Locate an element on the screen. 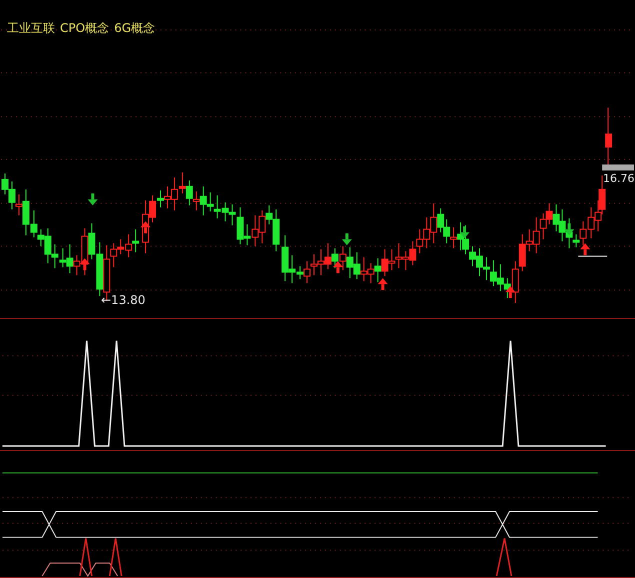  candle is located at coordinates (608, 136).